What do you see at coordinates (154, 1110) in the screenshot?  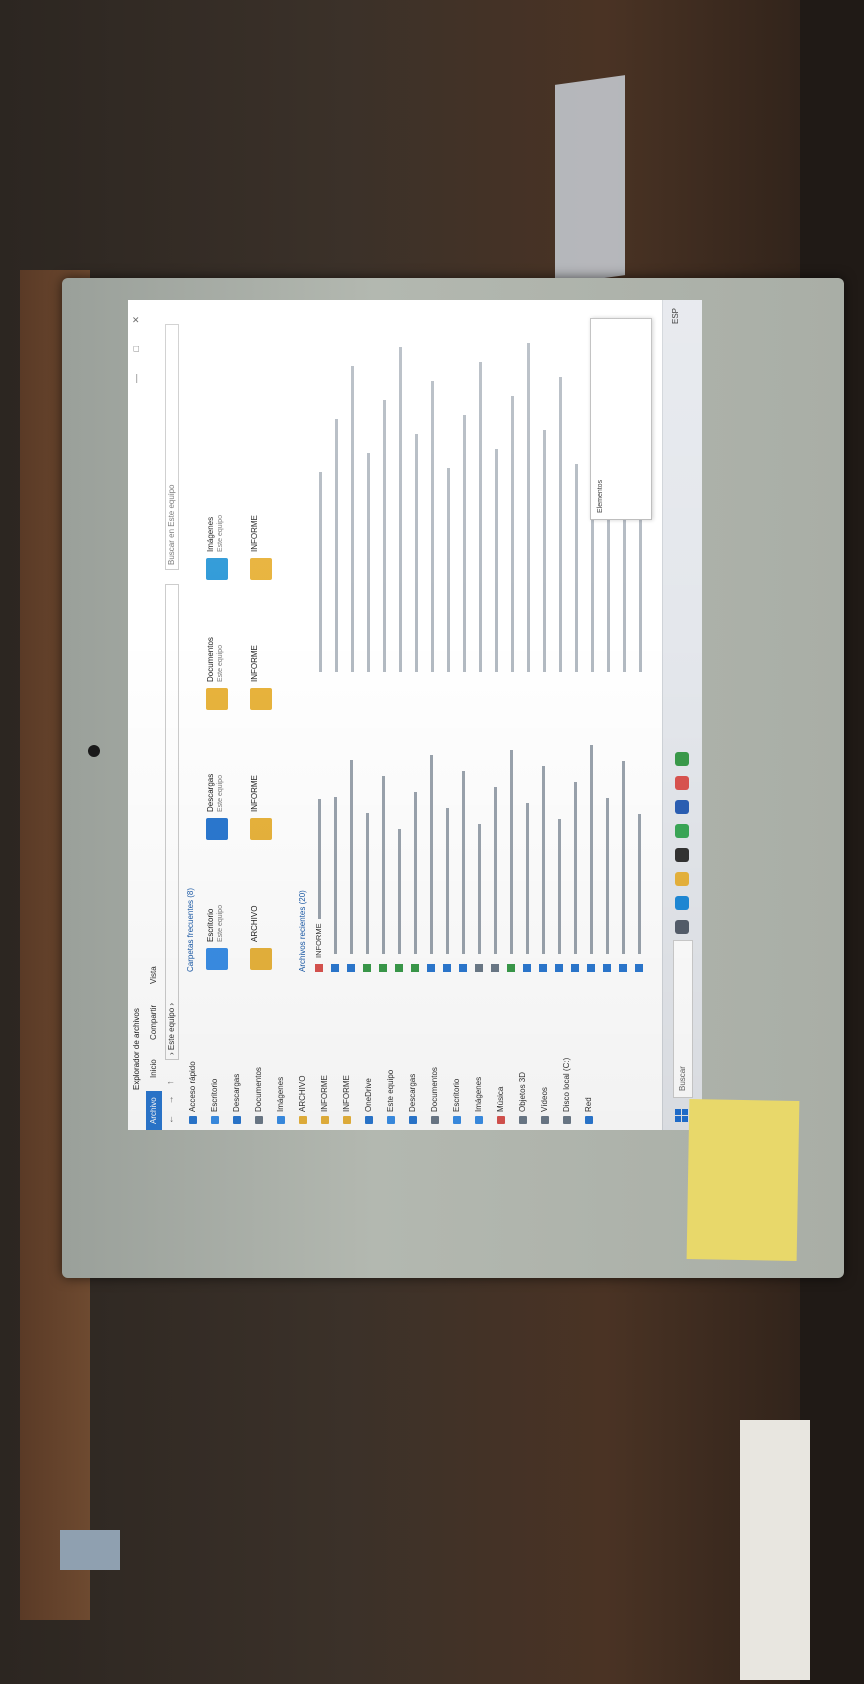 I see `tab-file: Archivo` at bounding box center [154, 1110].